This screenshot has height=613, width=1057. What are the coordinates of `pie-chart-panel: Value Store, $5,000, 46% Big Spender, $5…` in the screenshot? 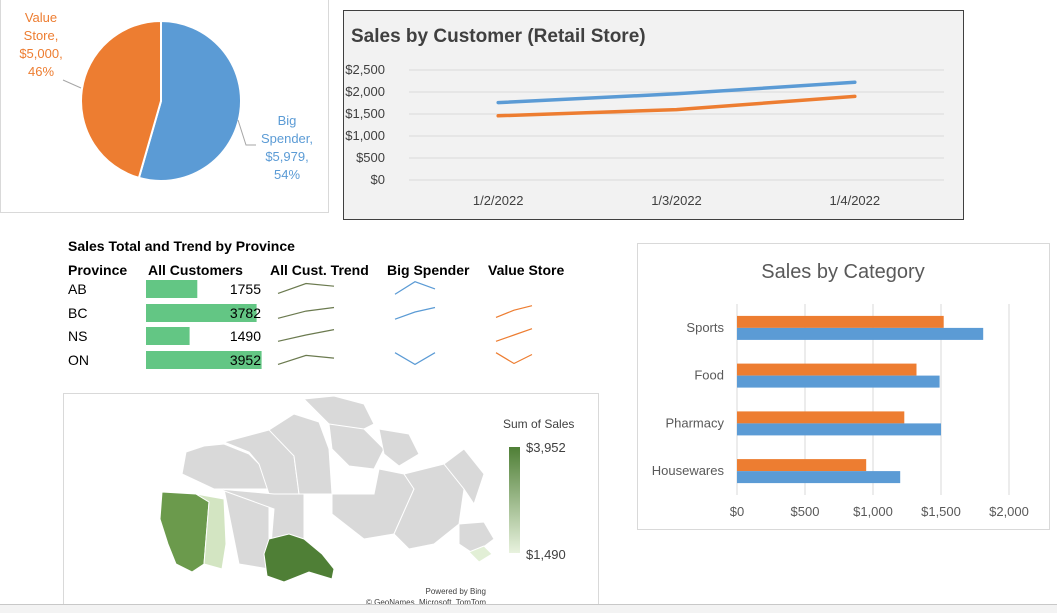 It's located at (164, 106).